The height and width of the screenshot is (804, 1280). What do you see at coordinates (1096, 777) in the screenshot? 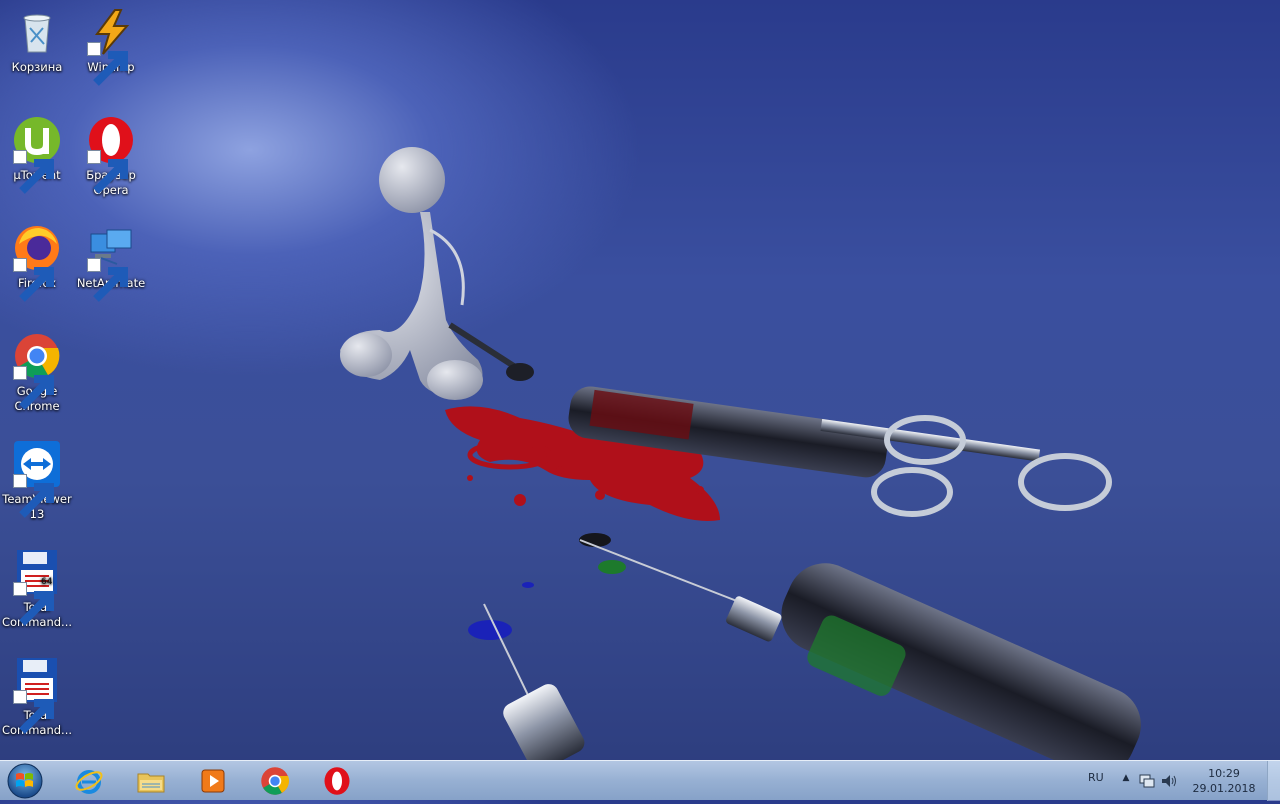
I see `language-indicator: RU` at bounding box center [1096, 777].